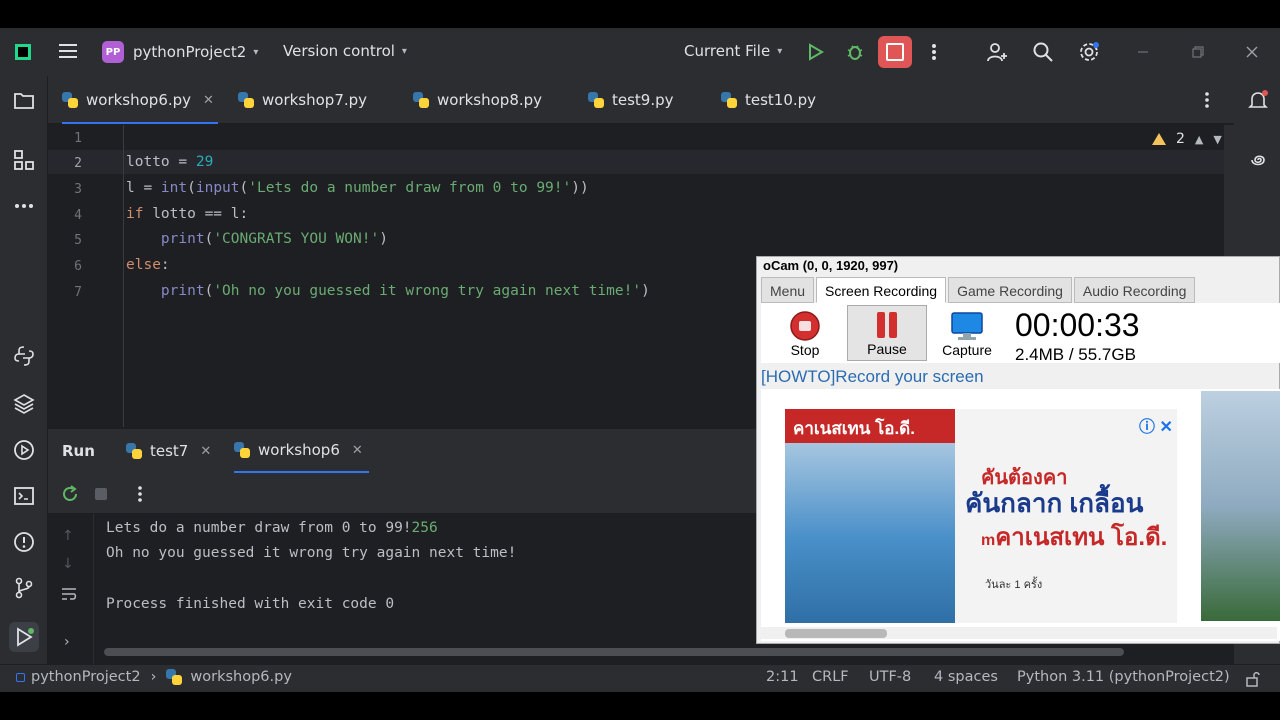 The height and width of the screenshot is (720, 1280). I want to click on line-number: 1, so click(78, 138).